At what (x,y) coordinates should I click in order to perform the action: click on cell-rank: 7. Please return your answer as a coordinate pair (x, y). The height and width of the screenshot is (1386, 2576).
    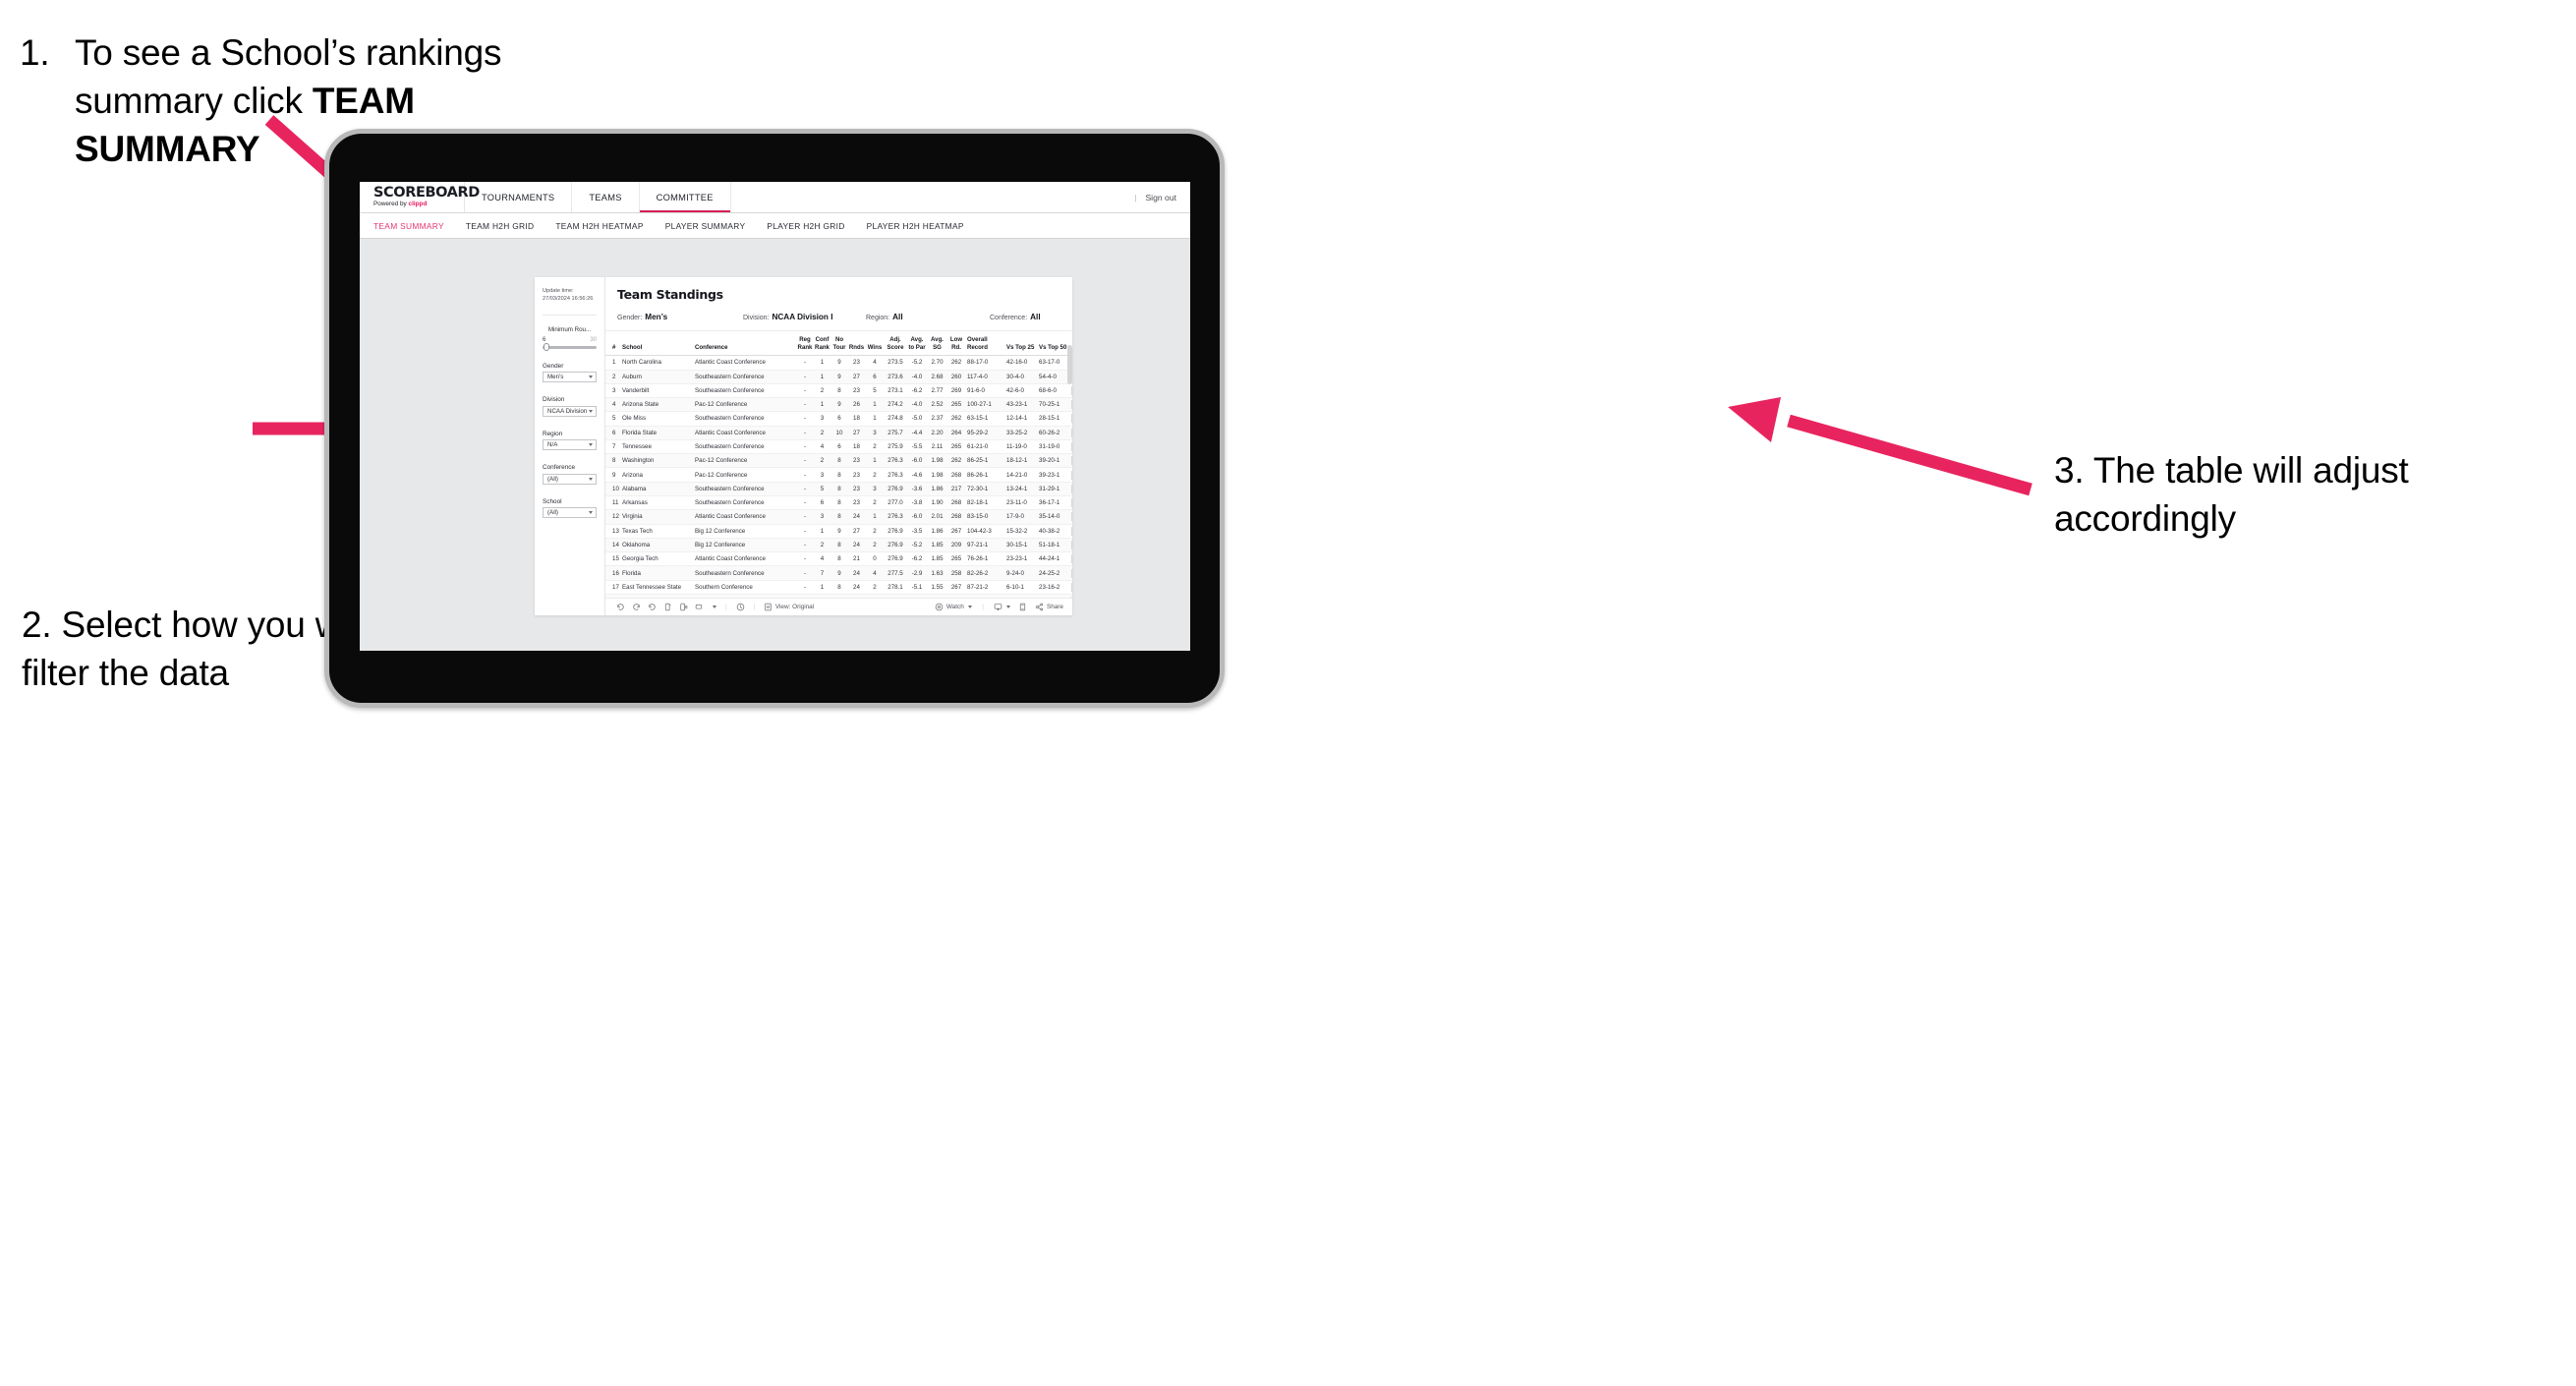
    Looking at the image, I should click on (613, 447).